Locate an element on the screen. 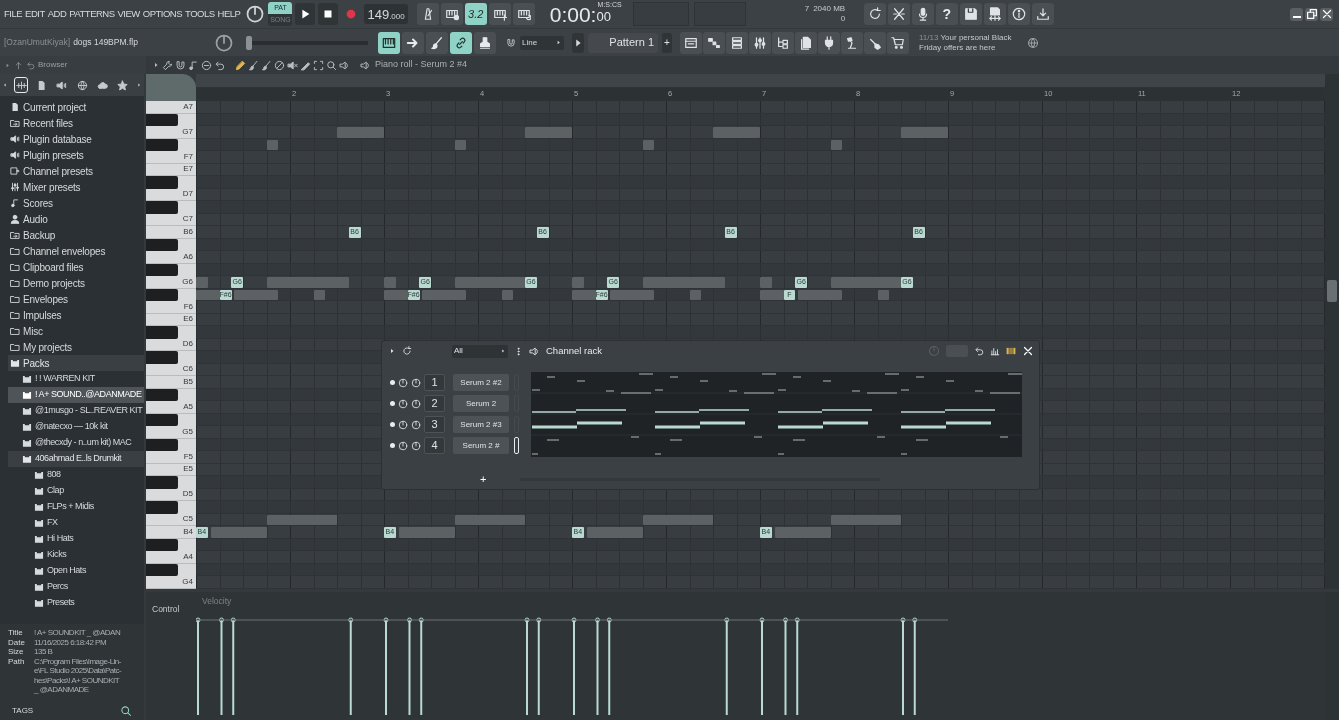 This screenshot has height=720, width=1339. pages-button is located at coordinates (806, 42).